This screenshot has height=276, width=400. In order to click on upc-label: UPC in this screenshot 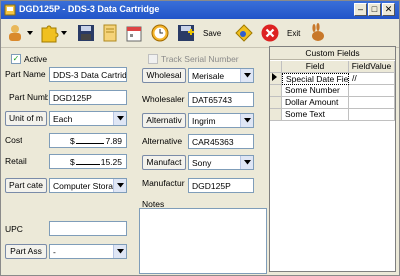, I will do `click(14, 229)`.